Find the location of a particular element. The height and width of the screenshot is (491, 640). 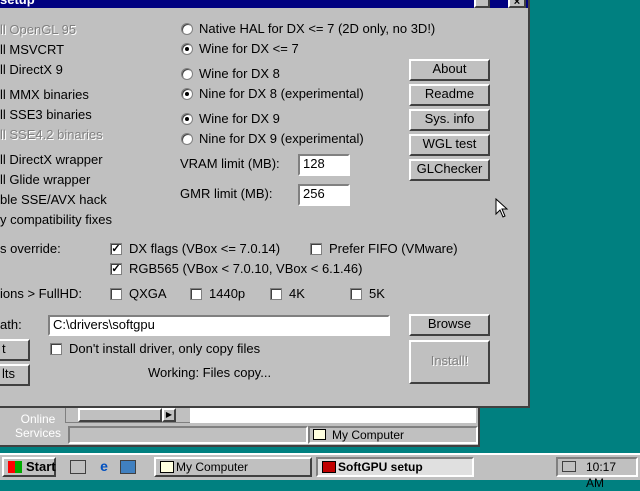

rgb565-label: RGB565 (VBox < 7.0.10, VBox < 6.1.46) is located at coordinates (245, 268).